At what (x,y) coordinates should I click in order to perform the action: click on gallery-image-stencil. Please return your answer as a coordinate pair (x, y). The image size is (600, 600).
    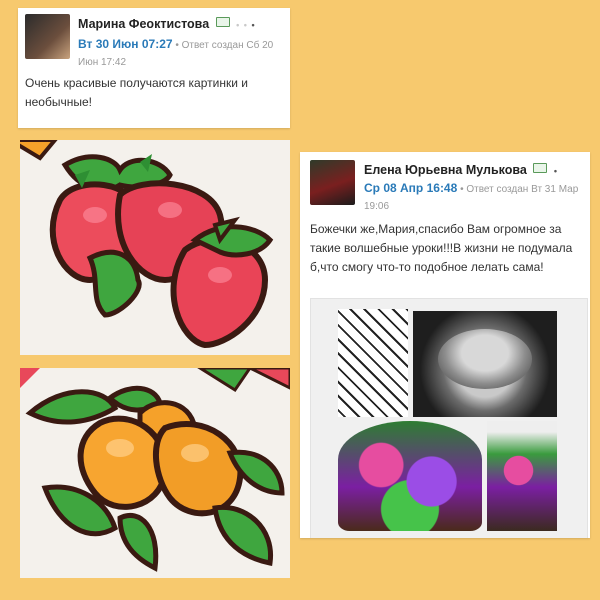
    Looking at the image, I should click on (373, 363).